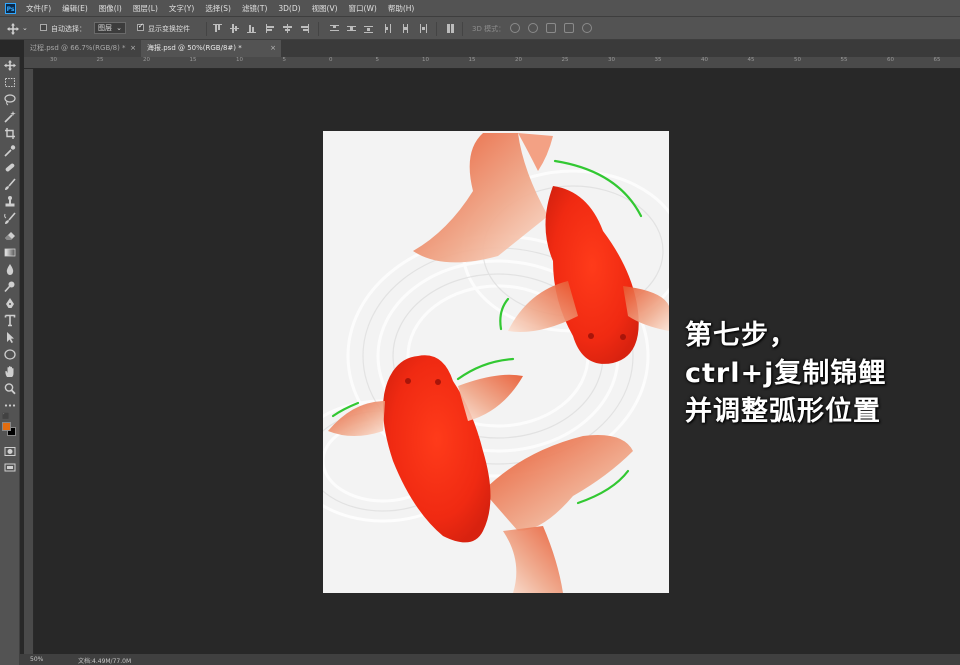  Describe the element at coordinates (533, 28) in the screenshot. I see `3d-roll-icon` at that location.